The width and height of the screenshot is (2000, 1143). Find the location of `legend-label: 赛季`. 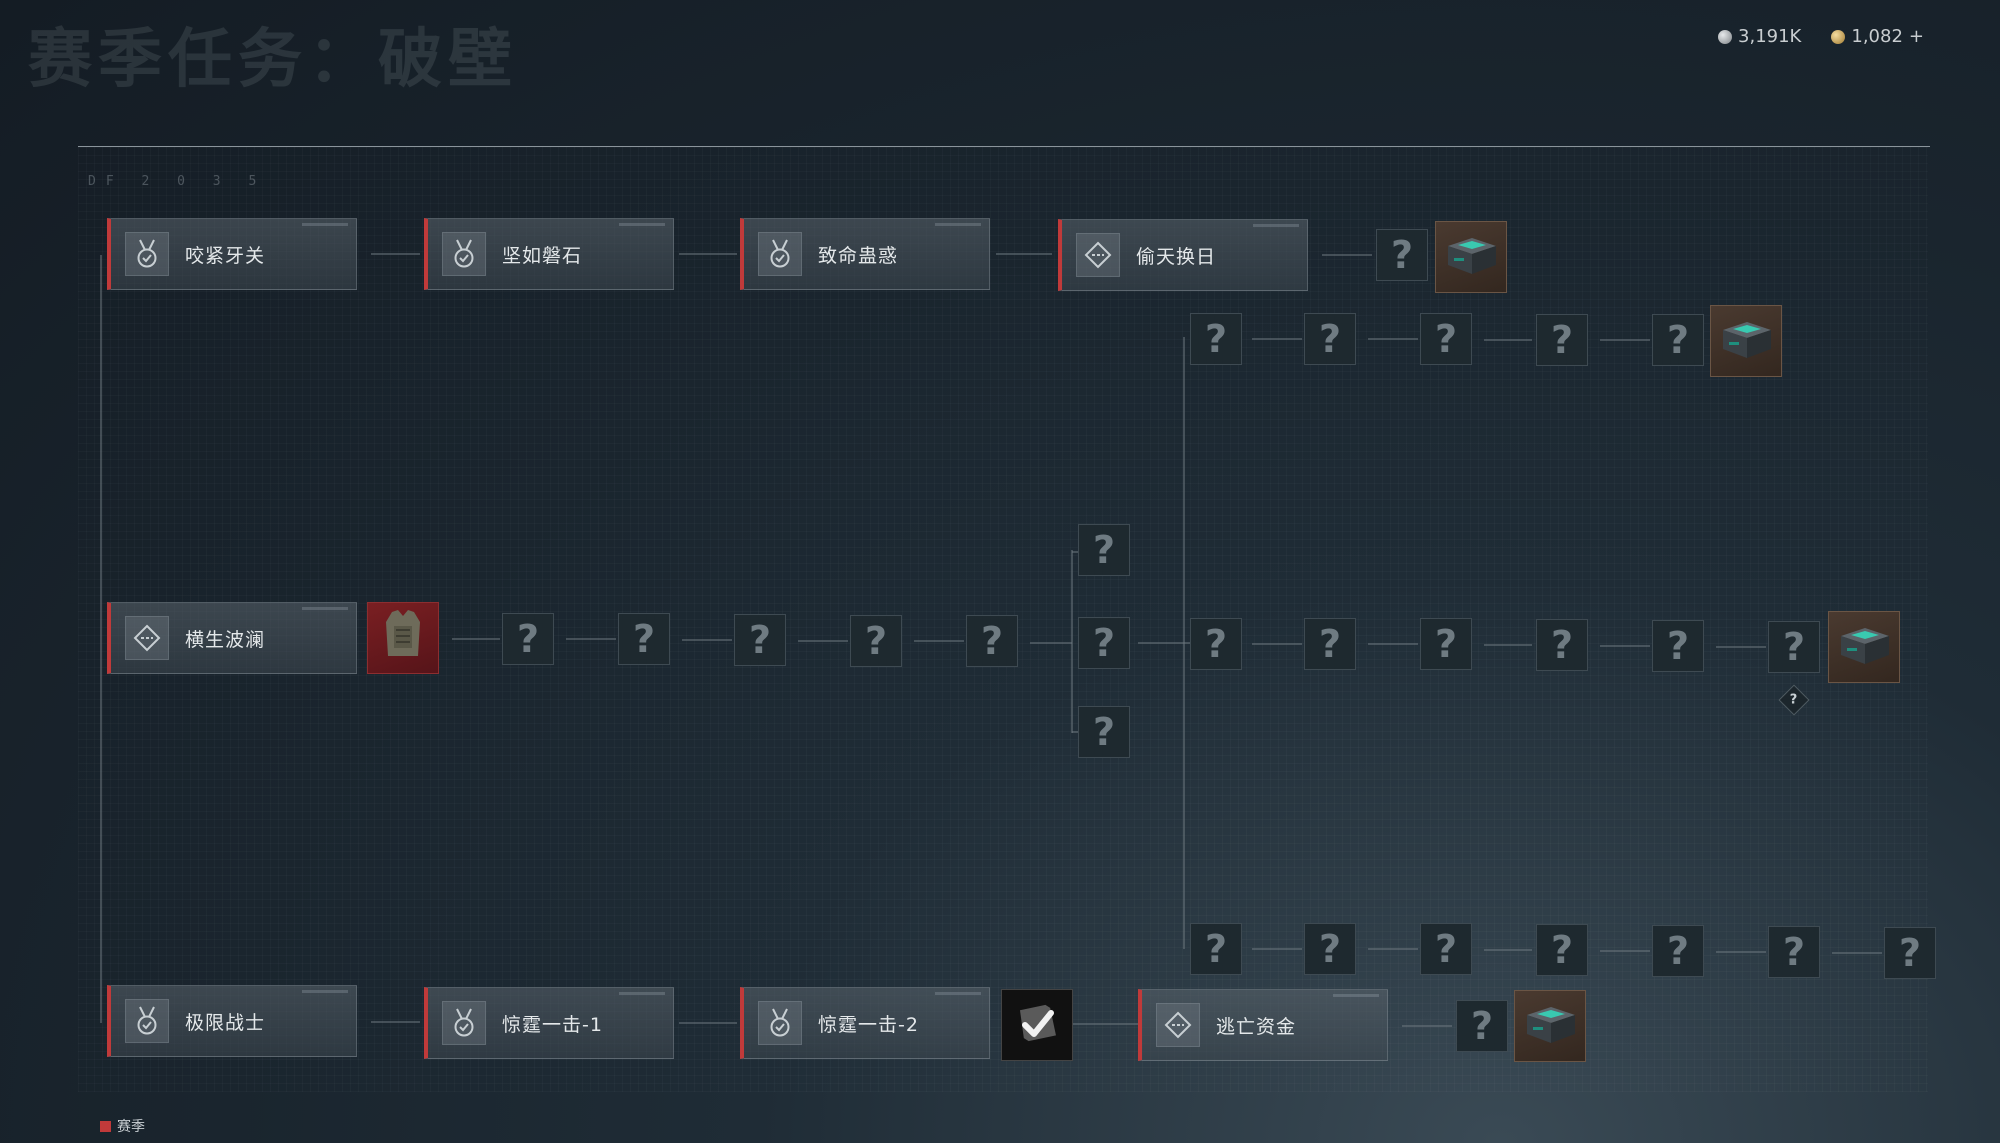

legend-label: 赛季 is located at coordinates (131, 1127).